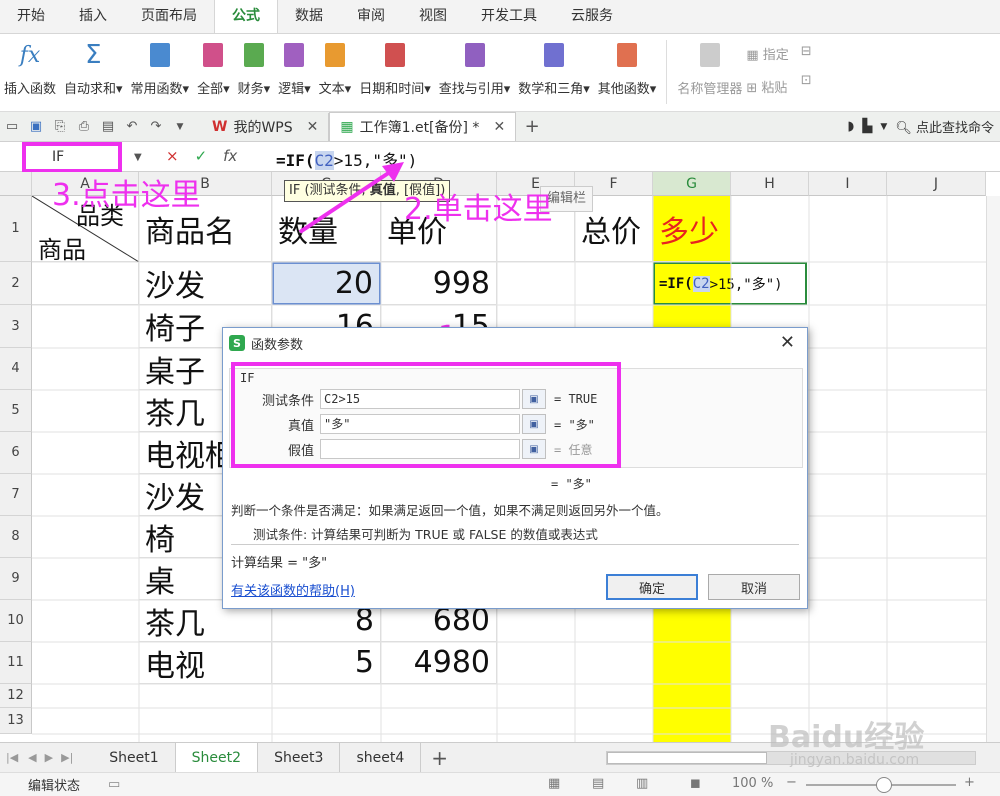 The width and height of the screenshot is (1000, 796). I want to click on annotation-highlight-arguments, so click(426, 415).